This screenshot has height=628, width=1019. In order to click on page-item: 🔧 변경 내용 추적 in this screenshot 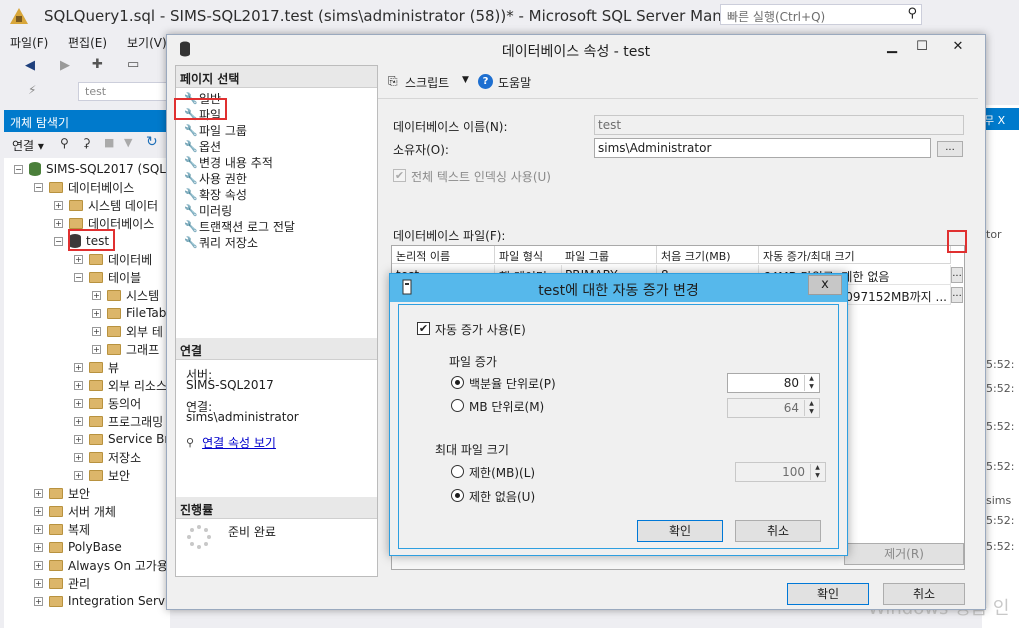, I will do `click(228, 162)`.